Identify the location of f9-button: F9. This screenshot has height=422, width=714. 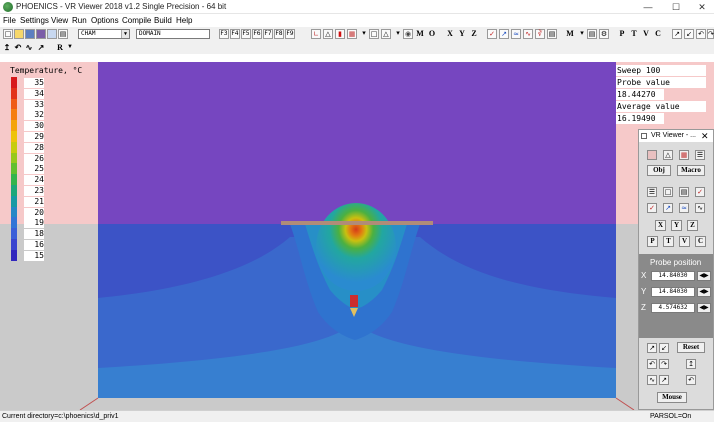
(290, 34).